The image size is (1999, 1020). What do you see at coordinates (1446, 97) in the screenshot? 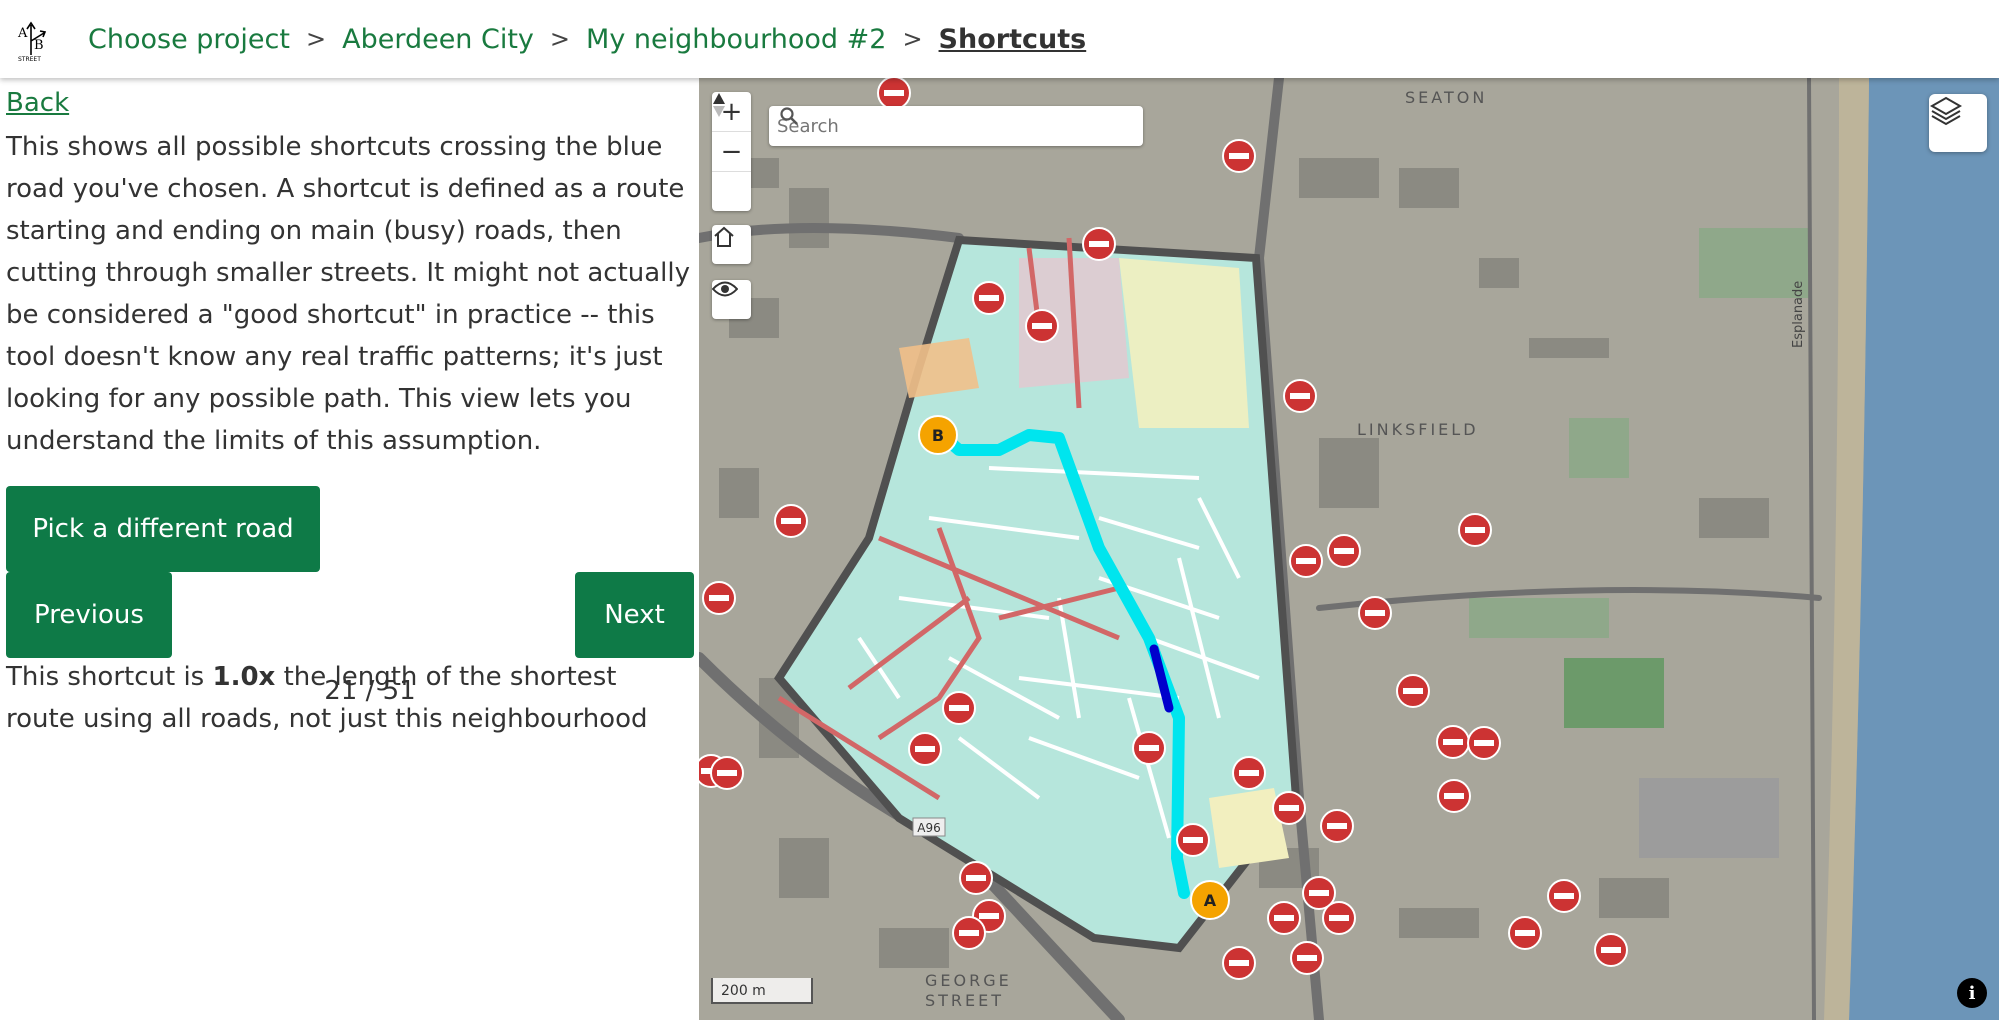
I see `map-label-seaton: SEATON` at bounding box center [1446, 97].